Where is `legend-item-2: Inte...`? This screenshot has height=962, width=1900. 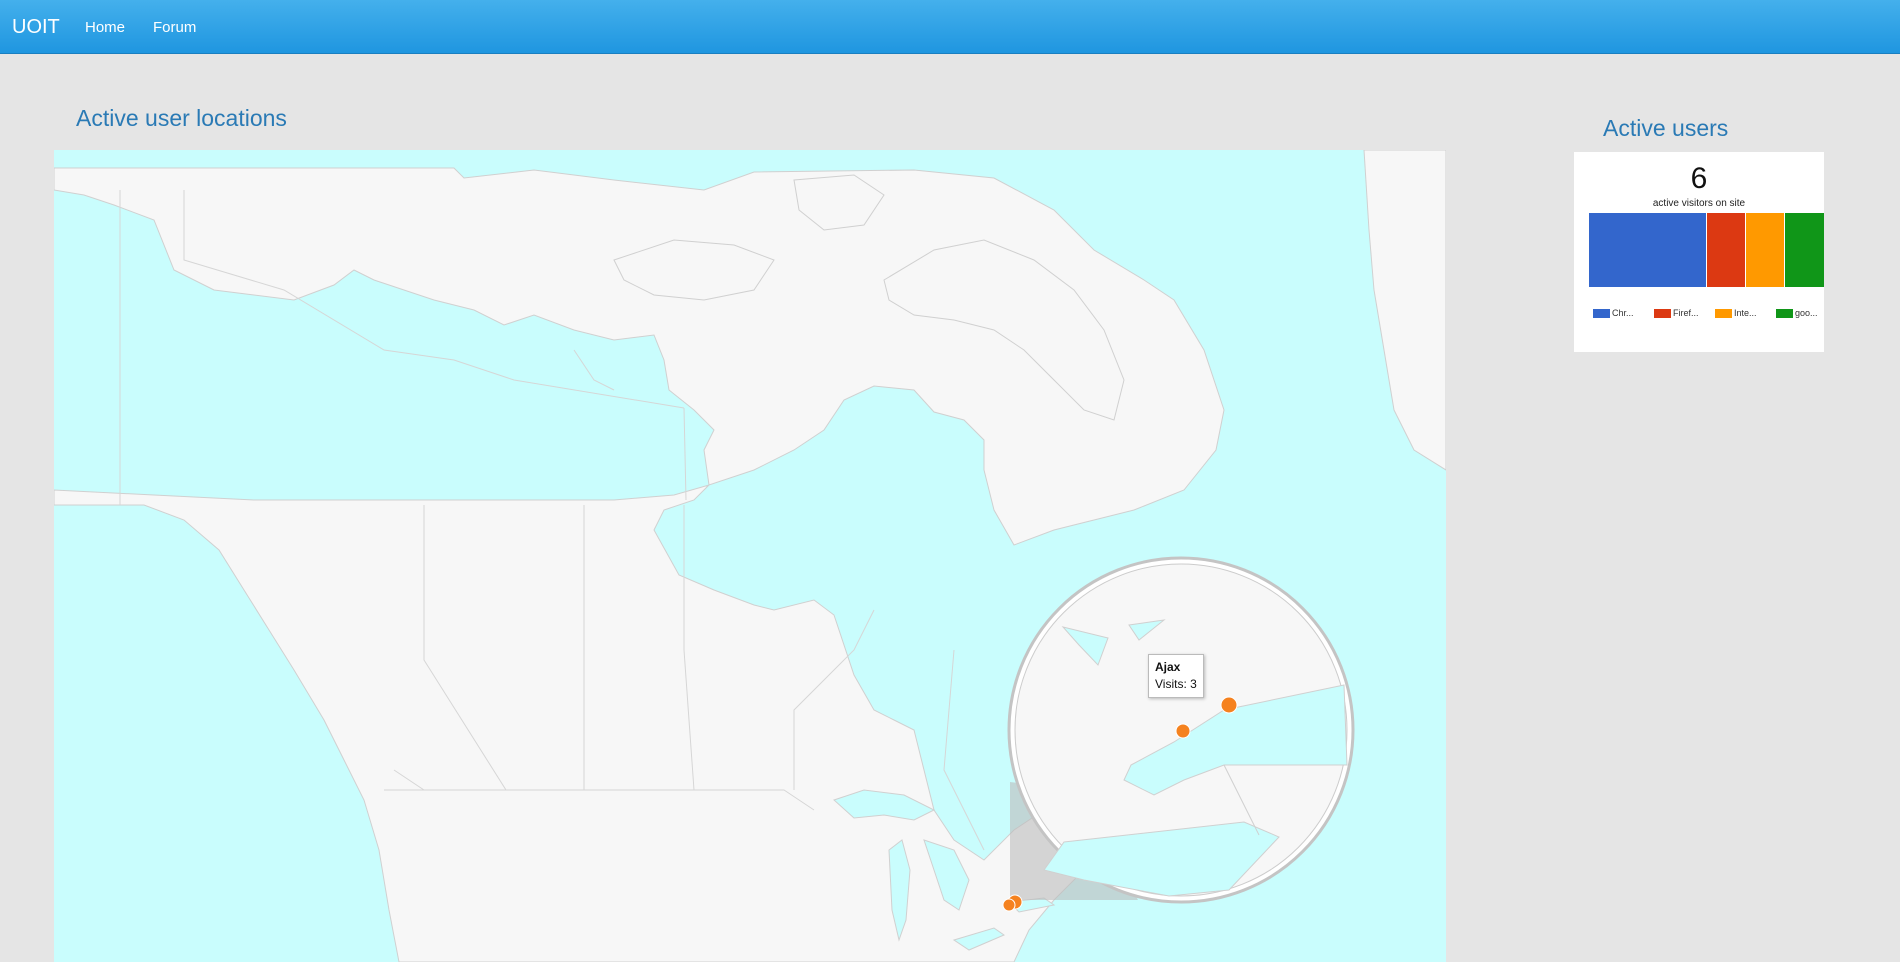 legend-item-2: Inte... is located at coordinates (1736, 313).